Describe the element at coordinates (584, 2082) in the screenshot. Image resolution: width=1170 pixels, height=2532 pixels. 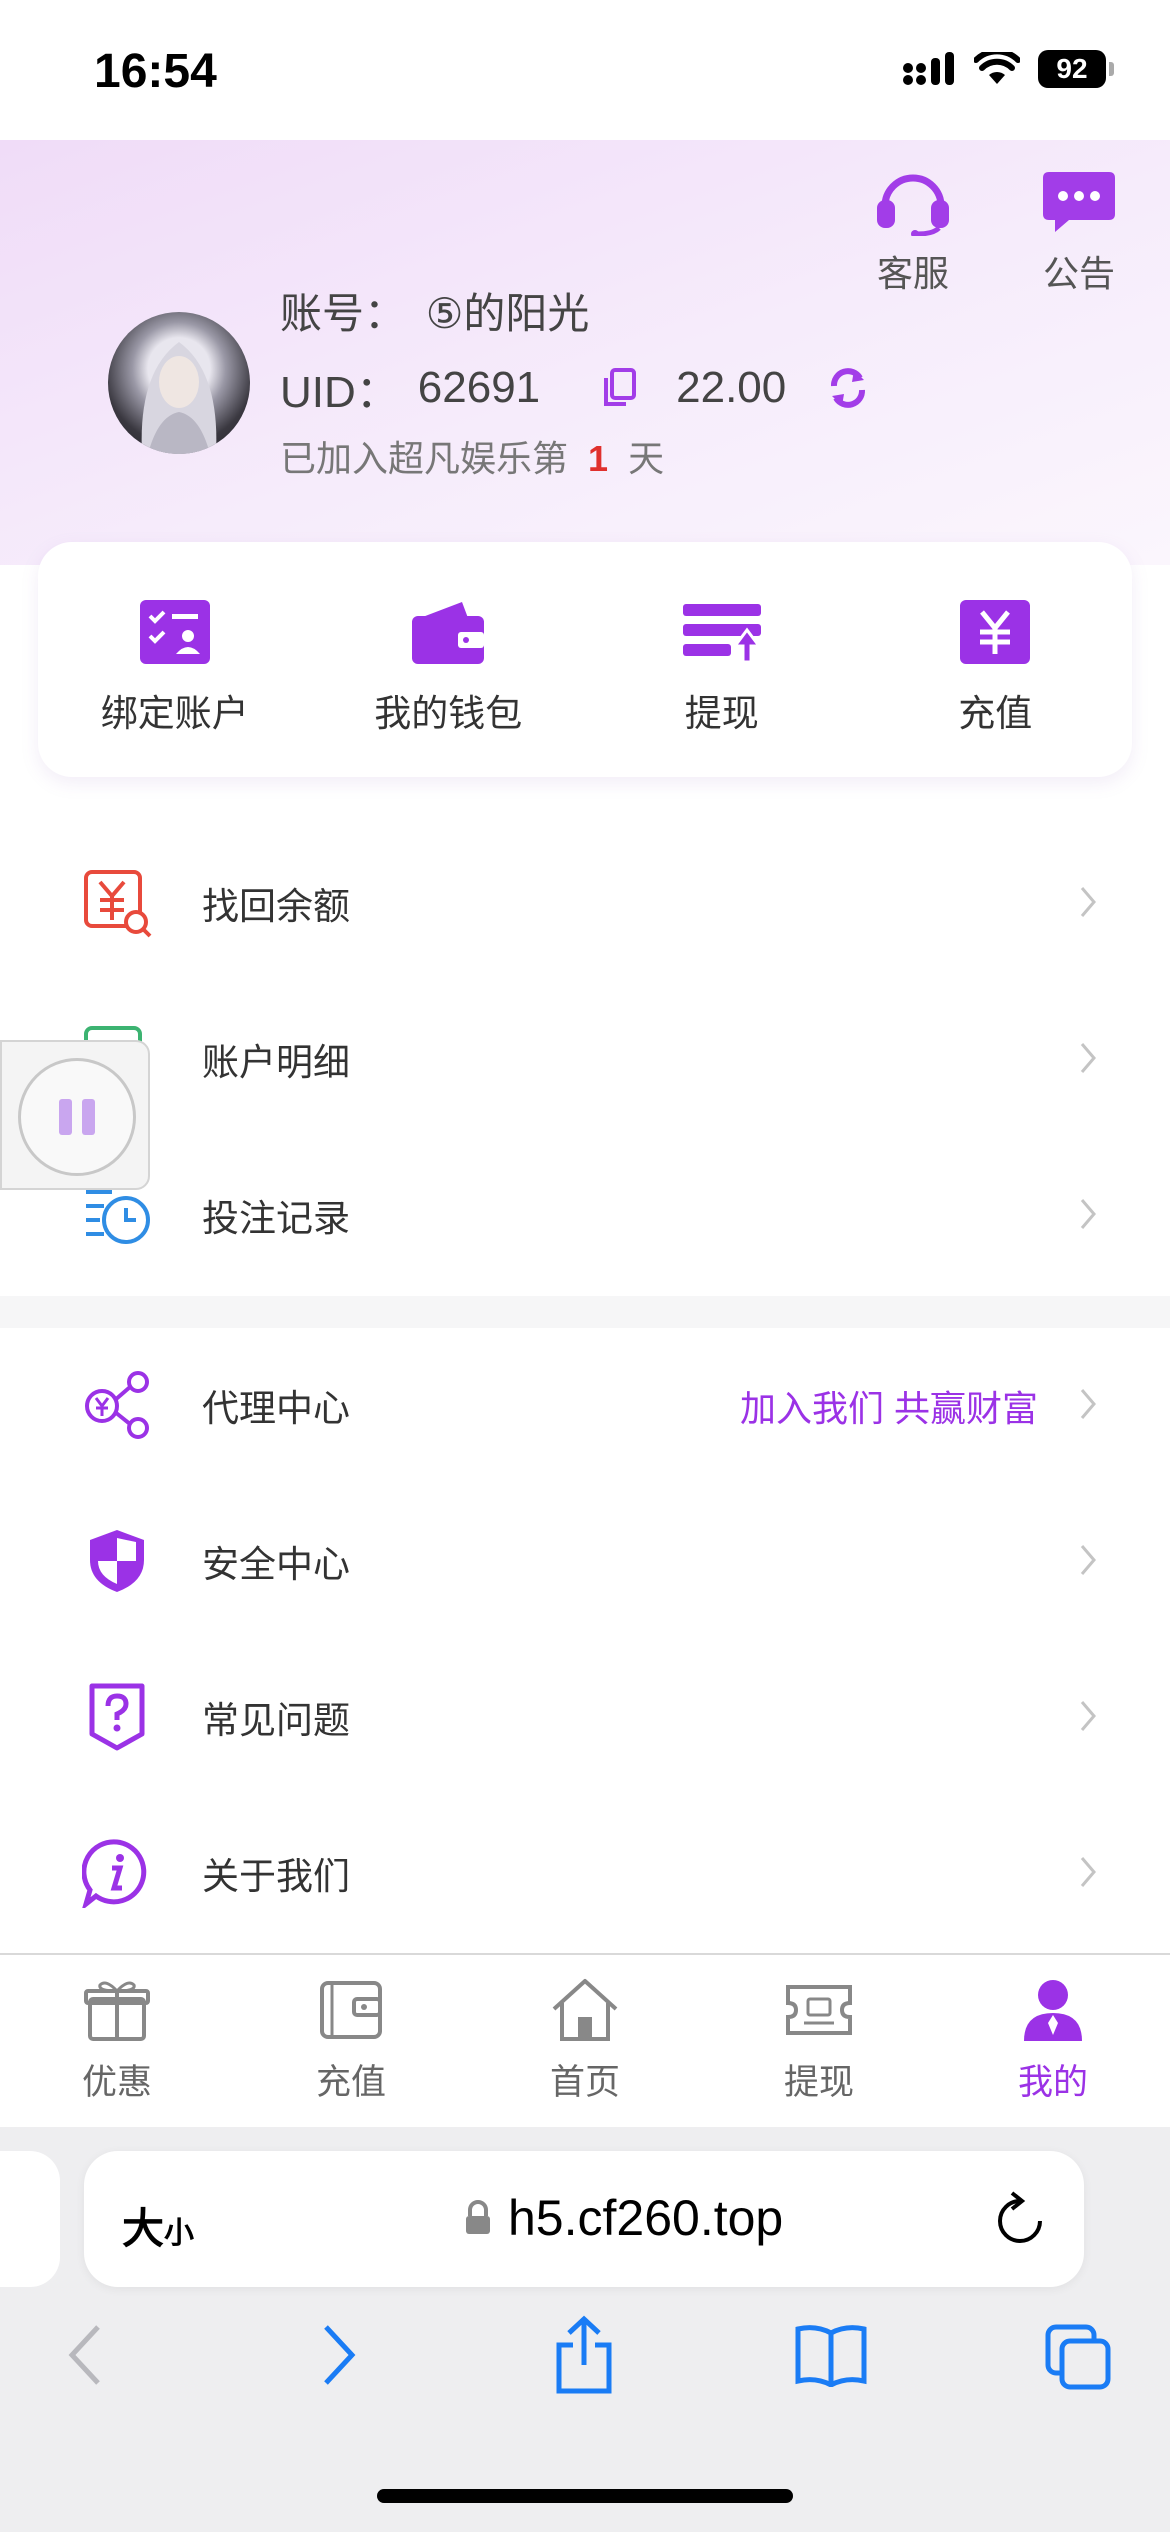
I see `tab-label: 首页` at that location.